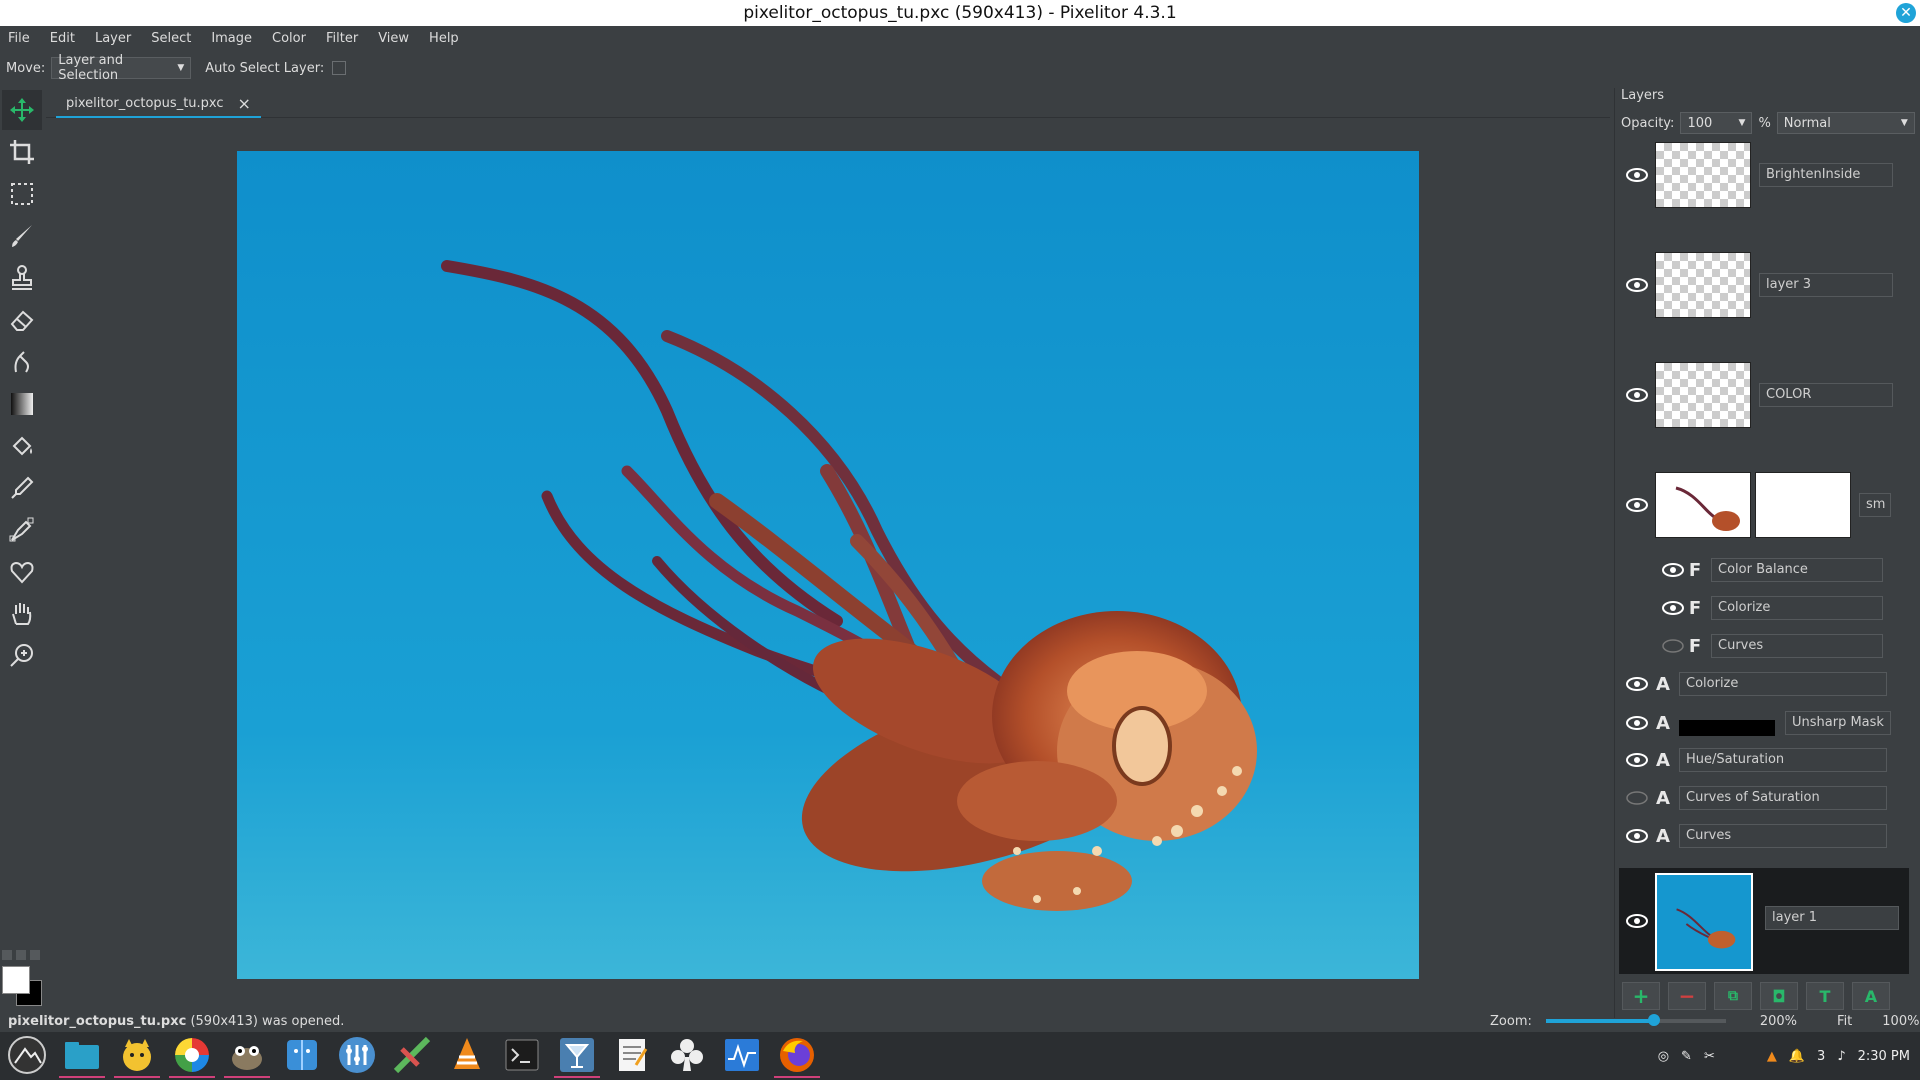 The image size is (1920, 1080). What do you see at coordinates (22, 530) in the screenshot?
I see `pen-icon` at bounding box center [22, 530].